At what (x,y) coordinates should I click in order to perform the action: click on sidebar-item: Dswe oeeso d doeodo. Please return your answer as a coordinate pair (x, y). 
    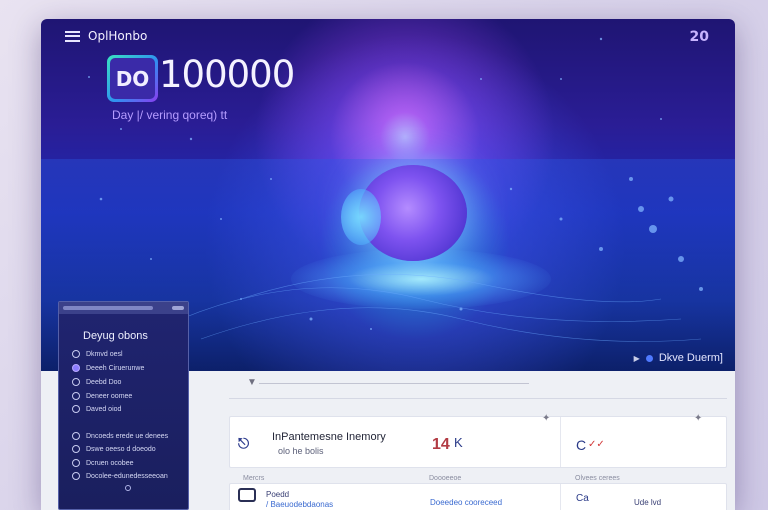
    Looking at the image, I should click on (114, 449).